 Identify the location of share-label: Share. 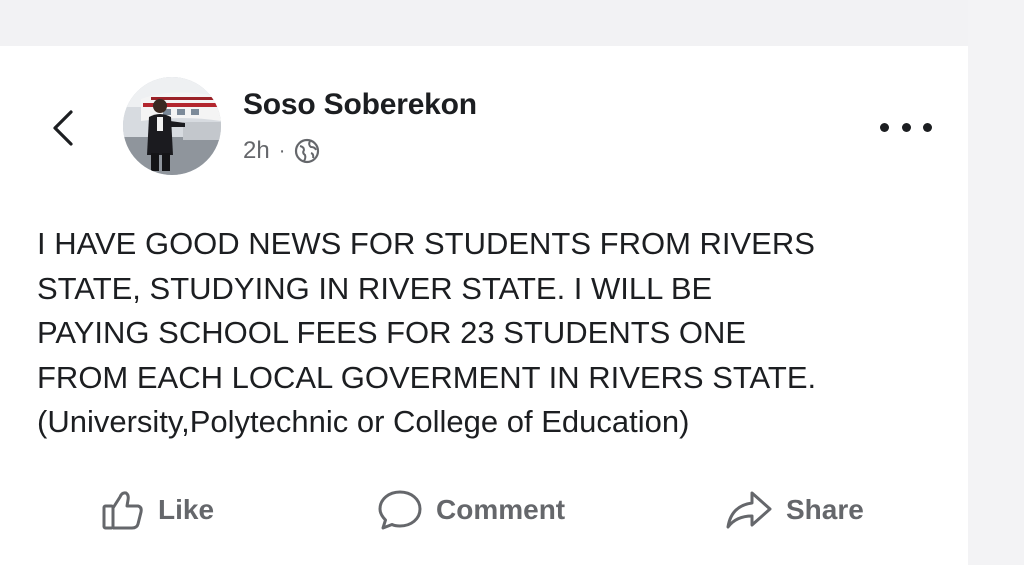
(825, 509).